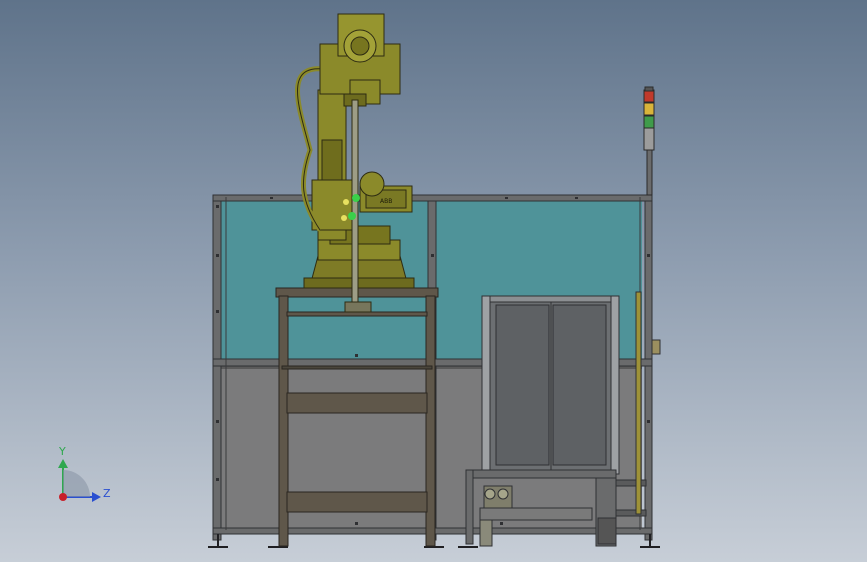 Image resolution: width=867 pixels, height=562 pixels. What do you see at coordinates (62, 451) in the screenshot?
I see `y-axis-label: Y` at bounding box center [62, 451].